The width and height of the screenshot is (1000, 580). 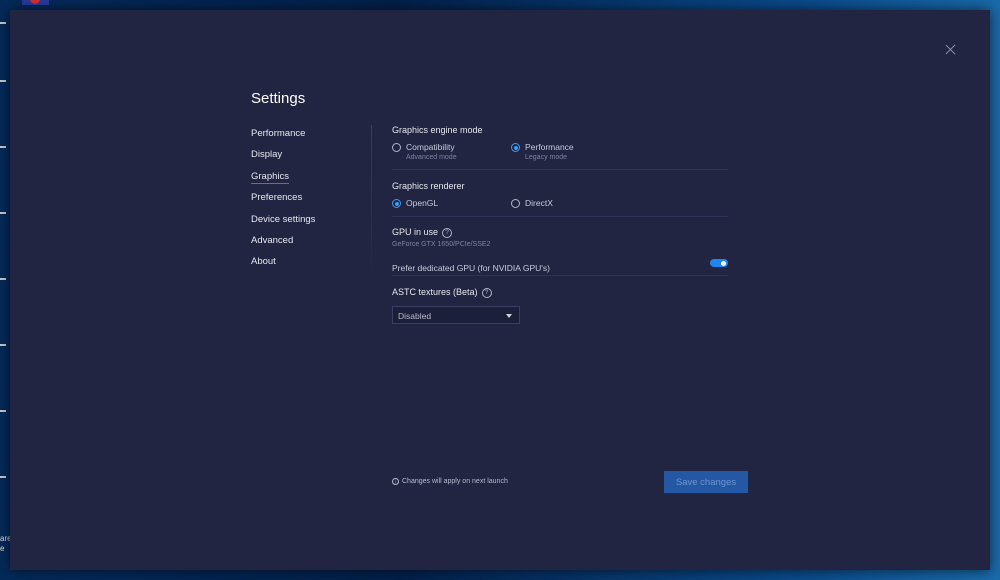 What do you see at coordinates (415, 315) in the screenshot?
I see `dropdown-value: Disabled` at bounding box center [415, 315].